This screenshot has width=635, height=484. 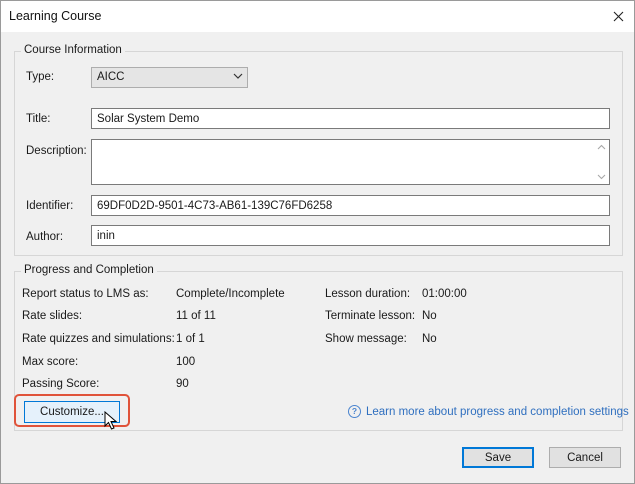 I want to click on show-message-value: No, so click(x=429, y=339).